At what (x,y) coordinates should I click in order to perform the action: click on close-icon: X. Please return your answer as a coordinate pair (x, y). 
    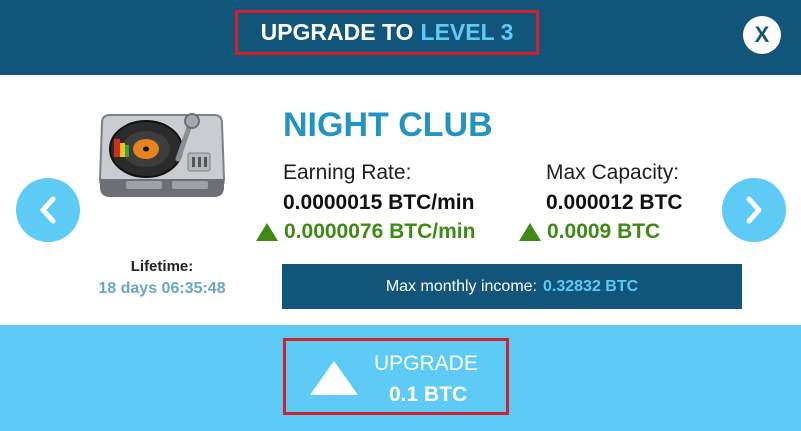
    Looking at the image, I should click on (762, 34).